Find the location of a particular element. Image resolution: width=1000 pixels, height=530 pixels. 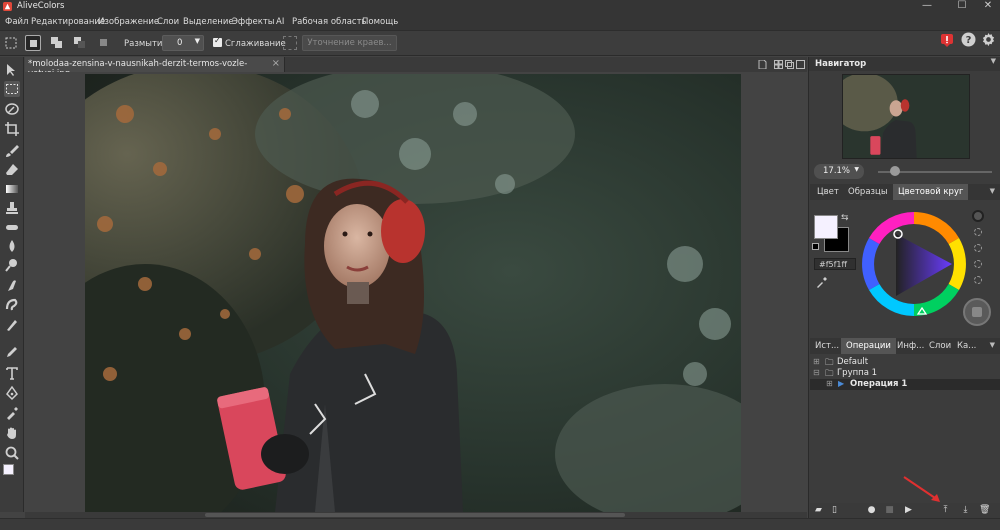

menu-layers: Слои is located at coordinates (168, 22).